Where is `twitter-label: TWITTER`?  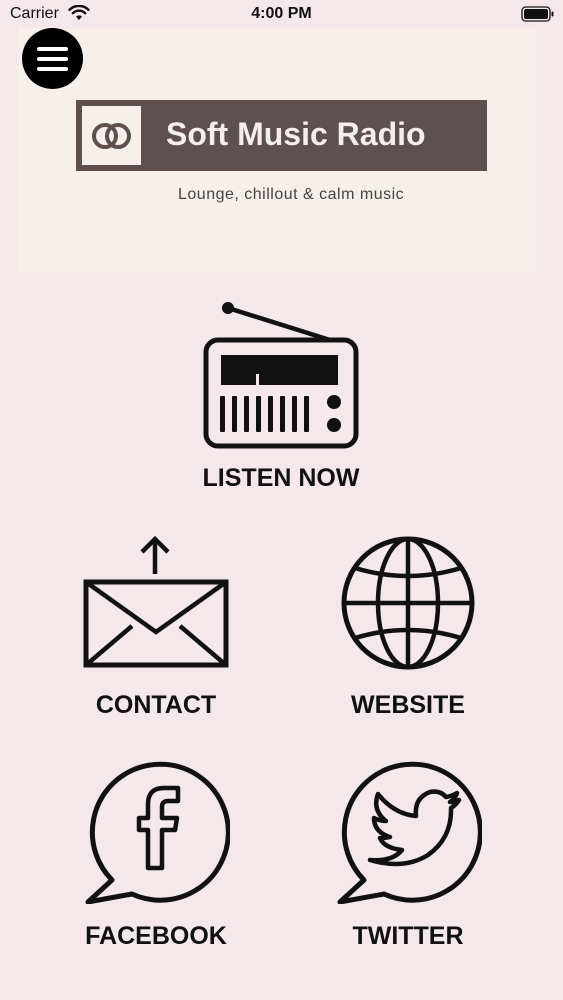
twitter-label: TWITTER is located at coordinates (408, 936).